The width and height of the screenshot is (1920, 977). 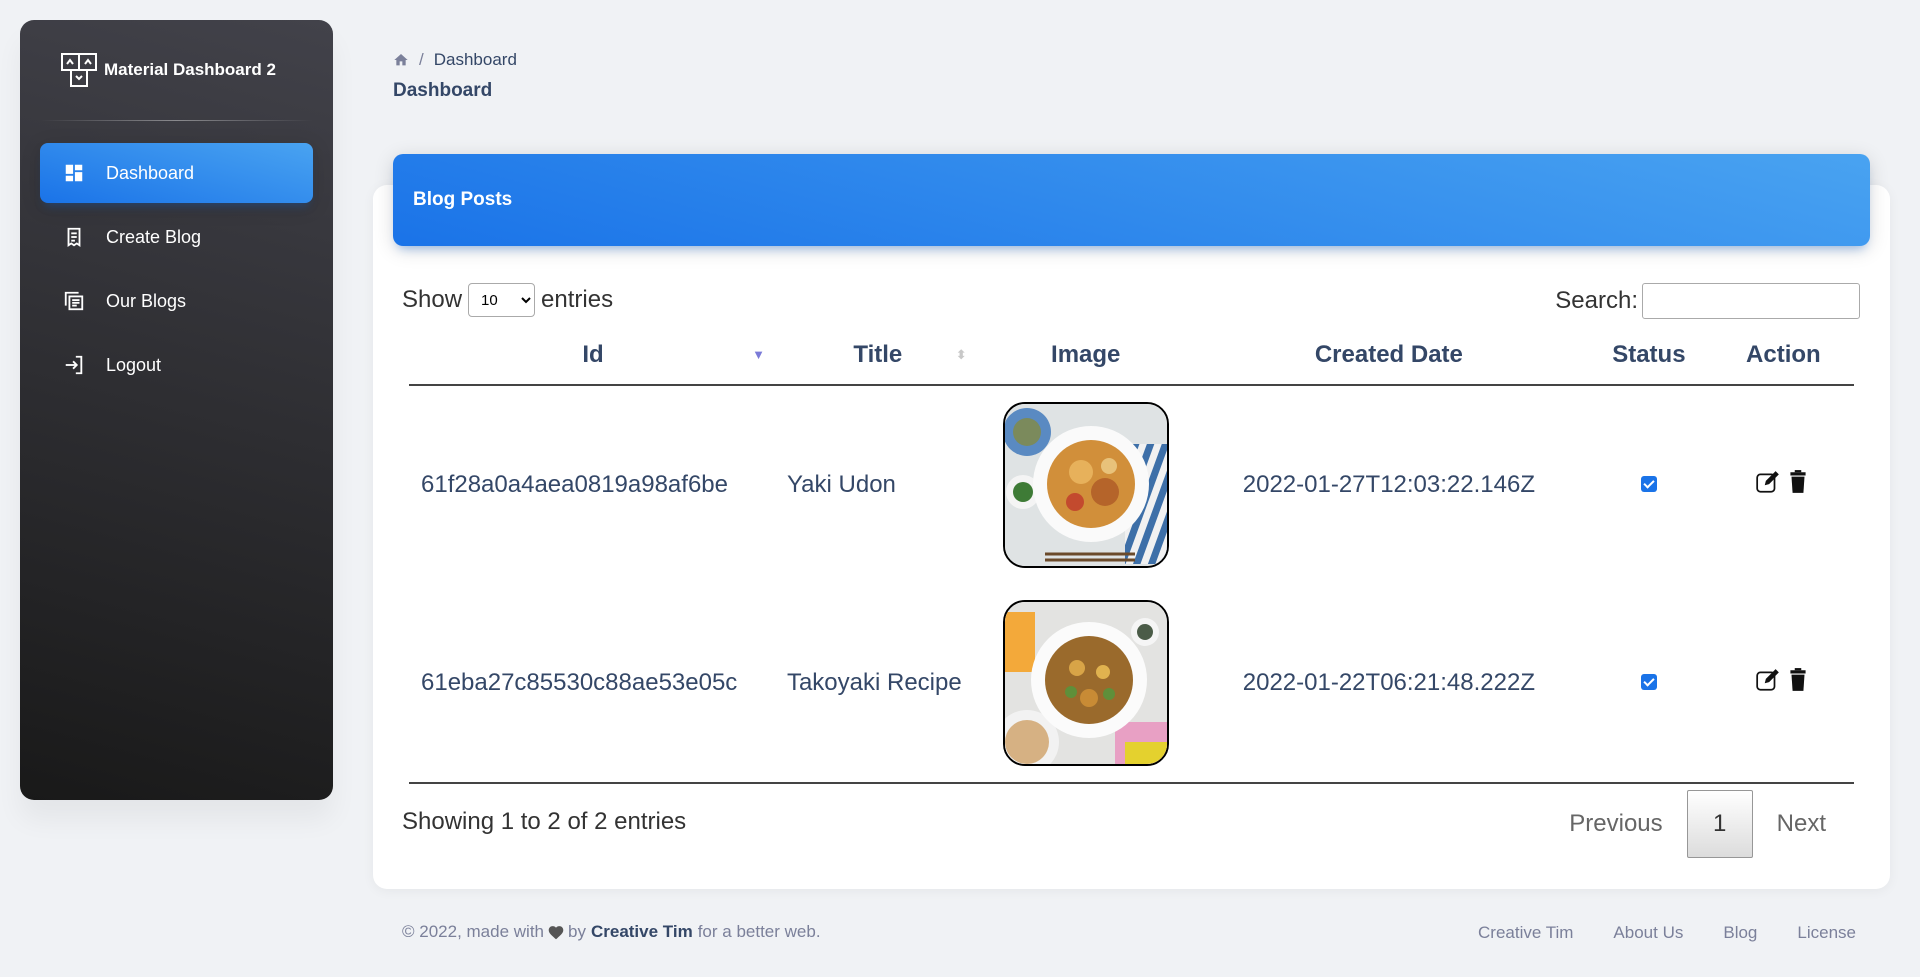 What do you see at coordinates (1719, 824) in the screenshot?
I see `page-button: 1` at bounding box center [1719, 824].